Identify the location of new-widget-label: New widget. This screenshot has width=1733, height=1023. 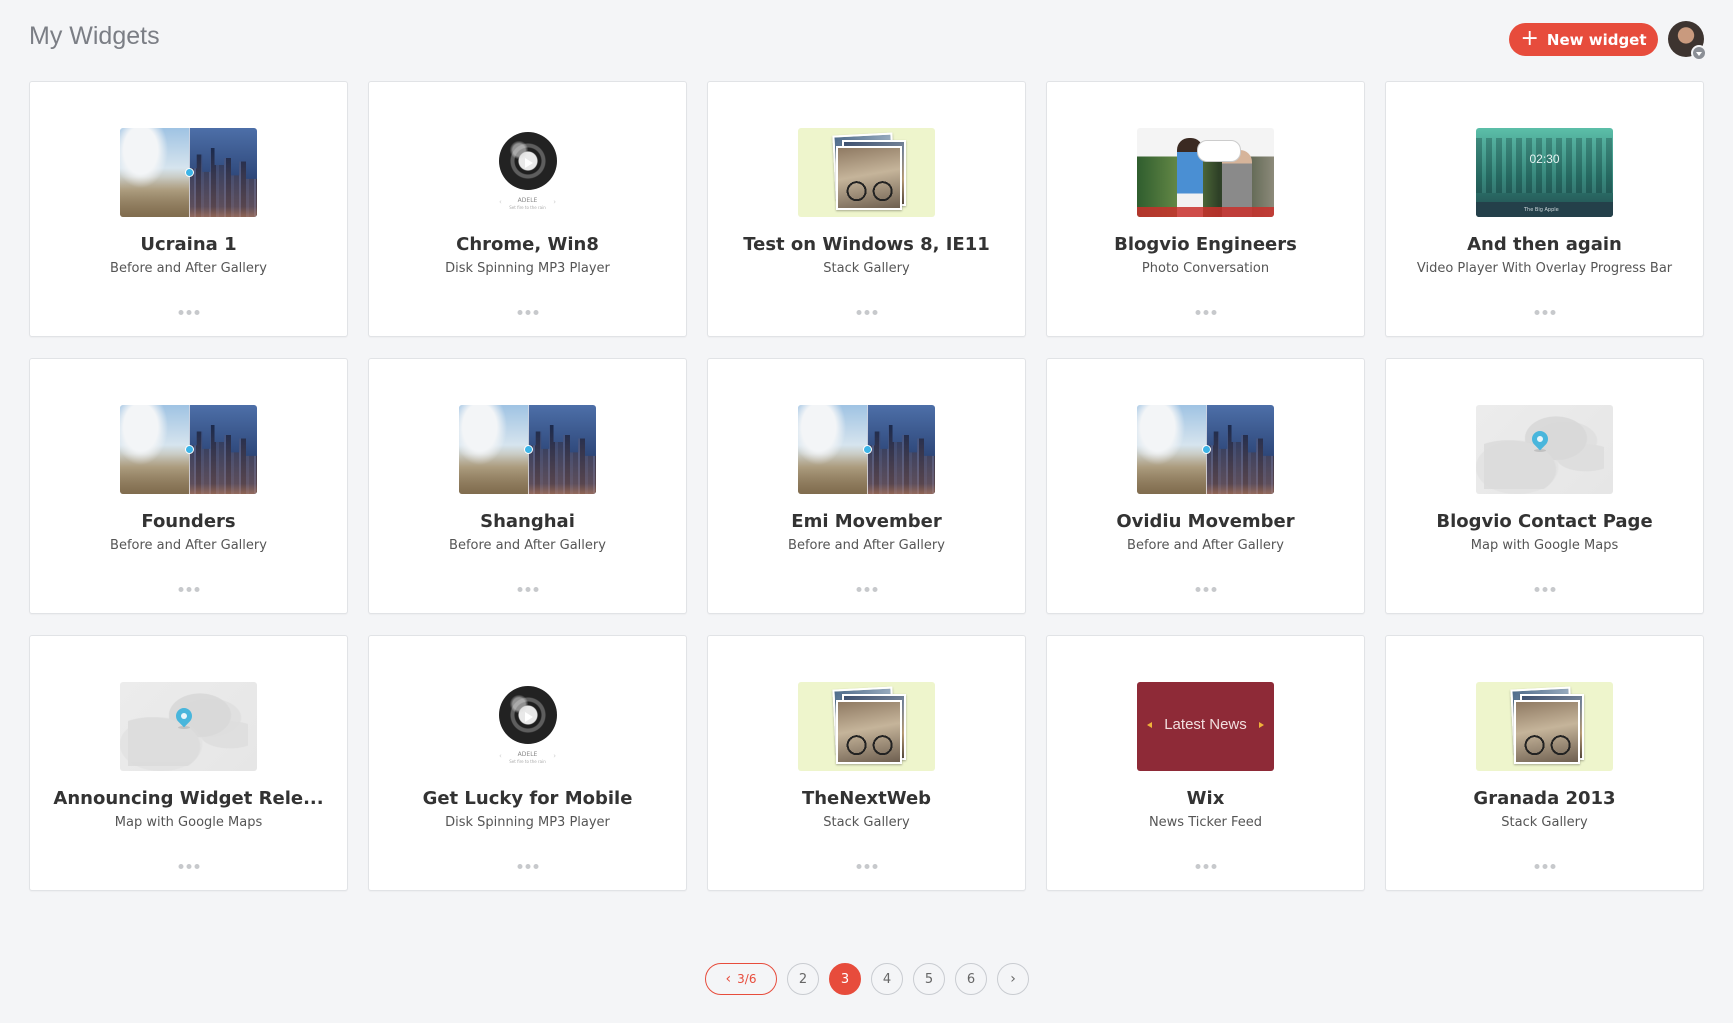
(1596, 39).